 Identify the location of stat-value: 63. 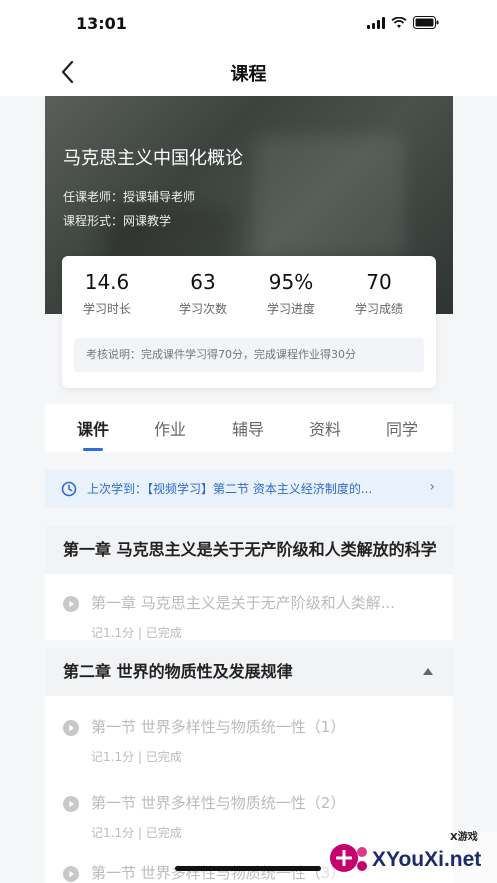
(203, 282).